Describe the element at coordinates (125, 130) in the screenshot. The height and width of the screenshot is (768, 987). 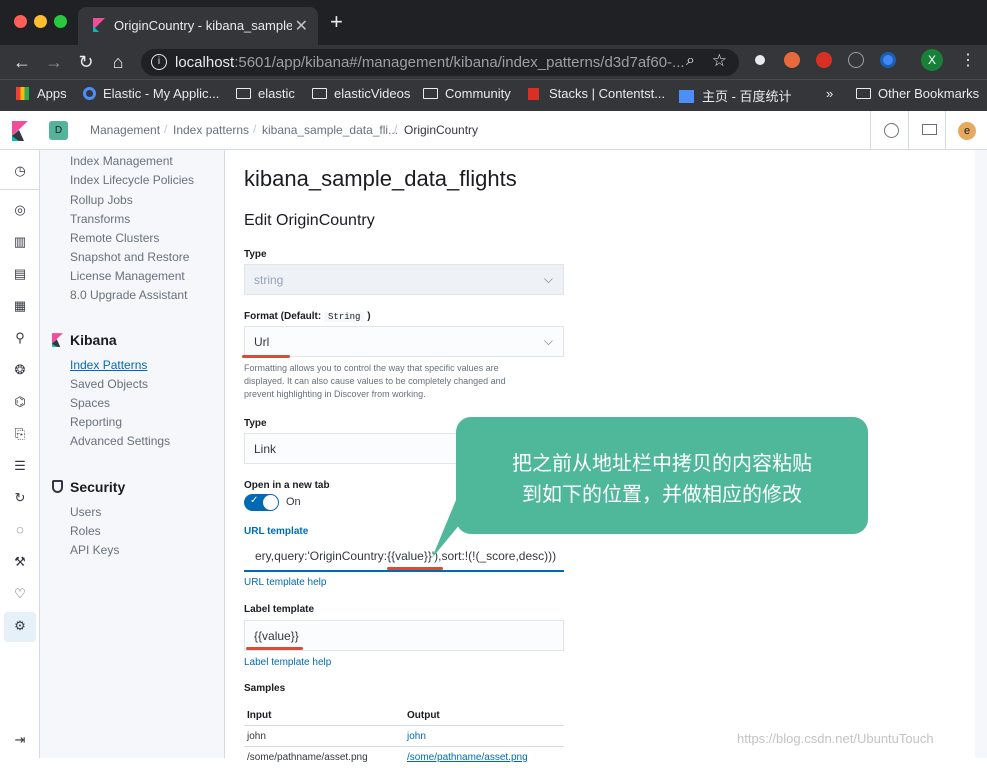
I see `breadcrumb-management: Management` at that location.